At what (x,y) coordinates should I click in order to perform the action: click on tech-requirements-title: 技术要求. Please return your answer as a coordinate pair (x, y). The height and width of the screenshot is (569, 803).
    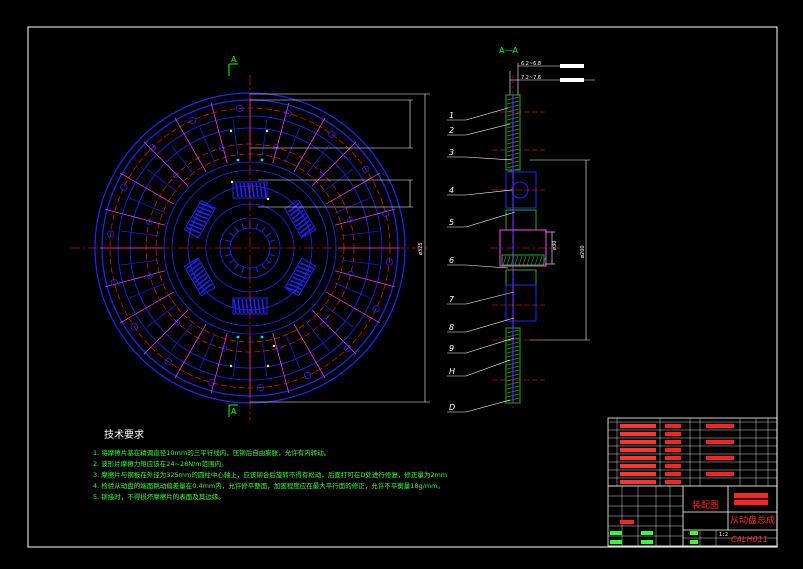
    Looking at the image, I should click on (124, 434).